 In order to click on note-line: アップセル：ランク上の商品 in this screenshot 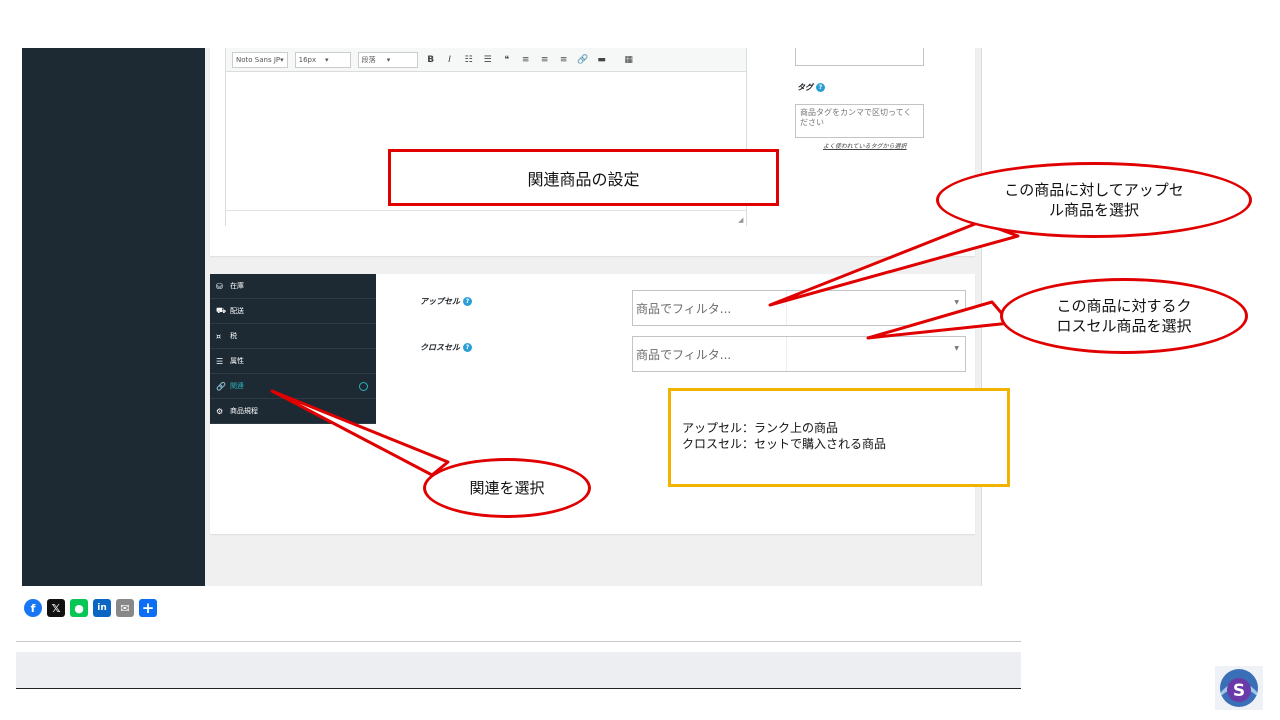, I will do `click(760, 428)`.